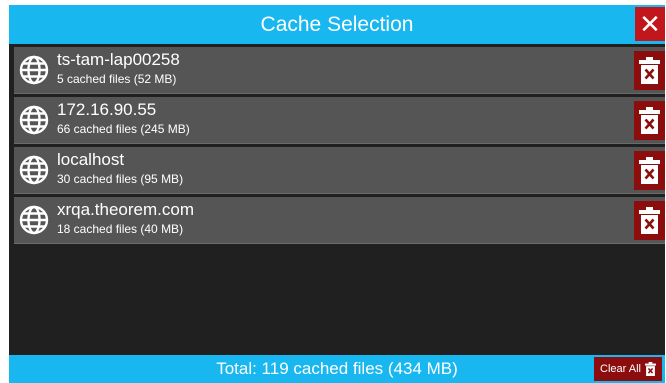 This screenshot has height=383, width=666. What do you see at coordinates (339, 120) in the screenshot?
I see `cache-list-item: 172.16.90.55 66 cached files (245 MB)` at bounding box center [339, 120].